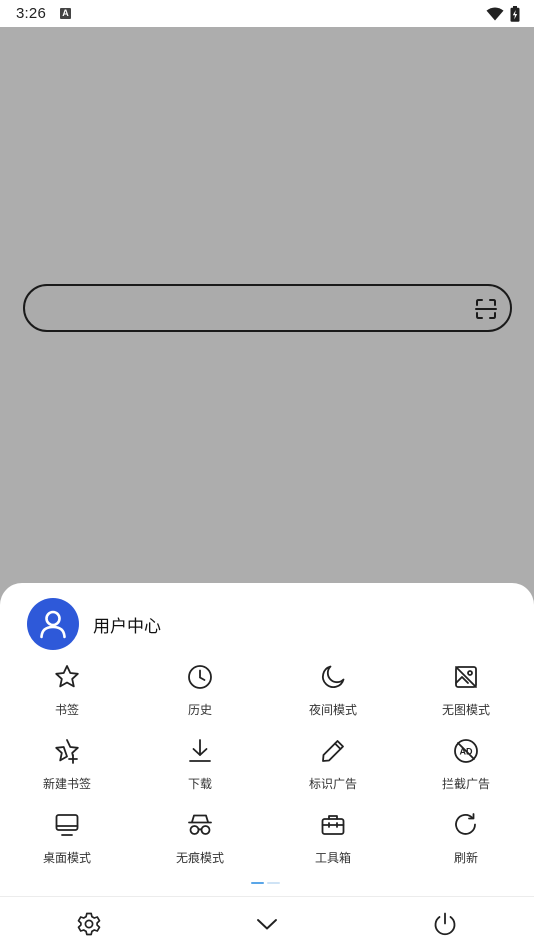 The image size is (534, 950). What do you see at coordinates (257, 883) in the screenshot?
I see `page-dot-active` at bounding box center [257, 883].